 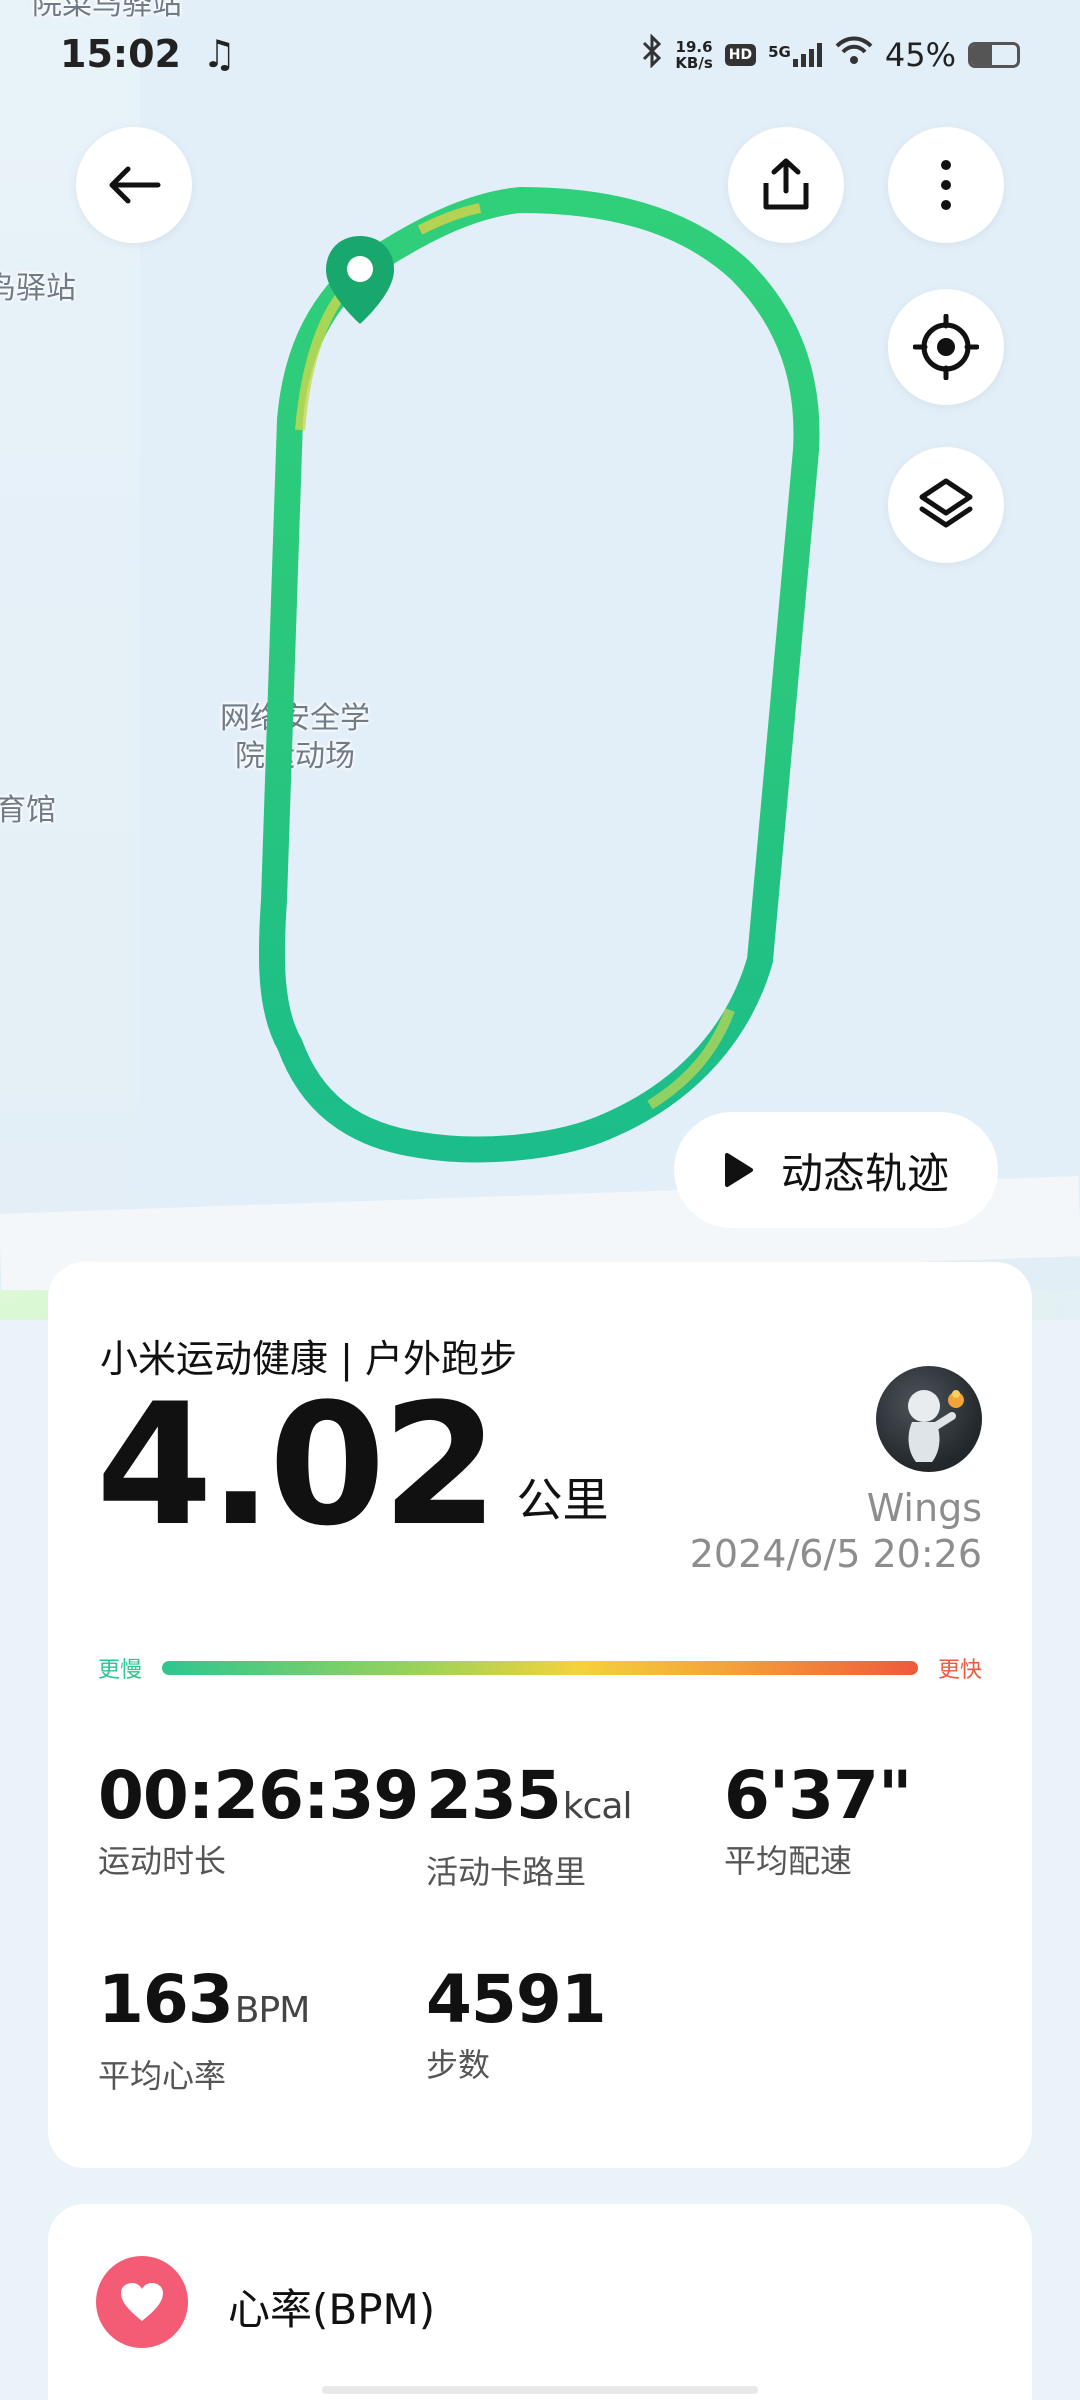 What do you see at coordinates (562, 1500) in the screenshot?
I see `distance-unit: 公里` at bounding box center [562, 1500].